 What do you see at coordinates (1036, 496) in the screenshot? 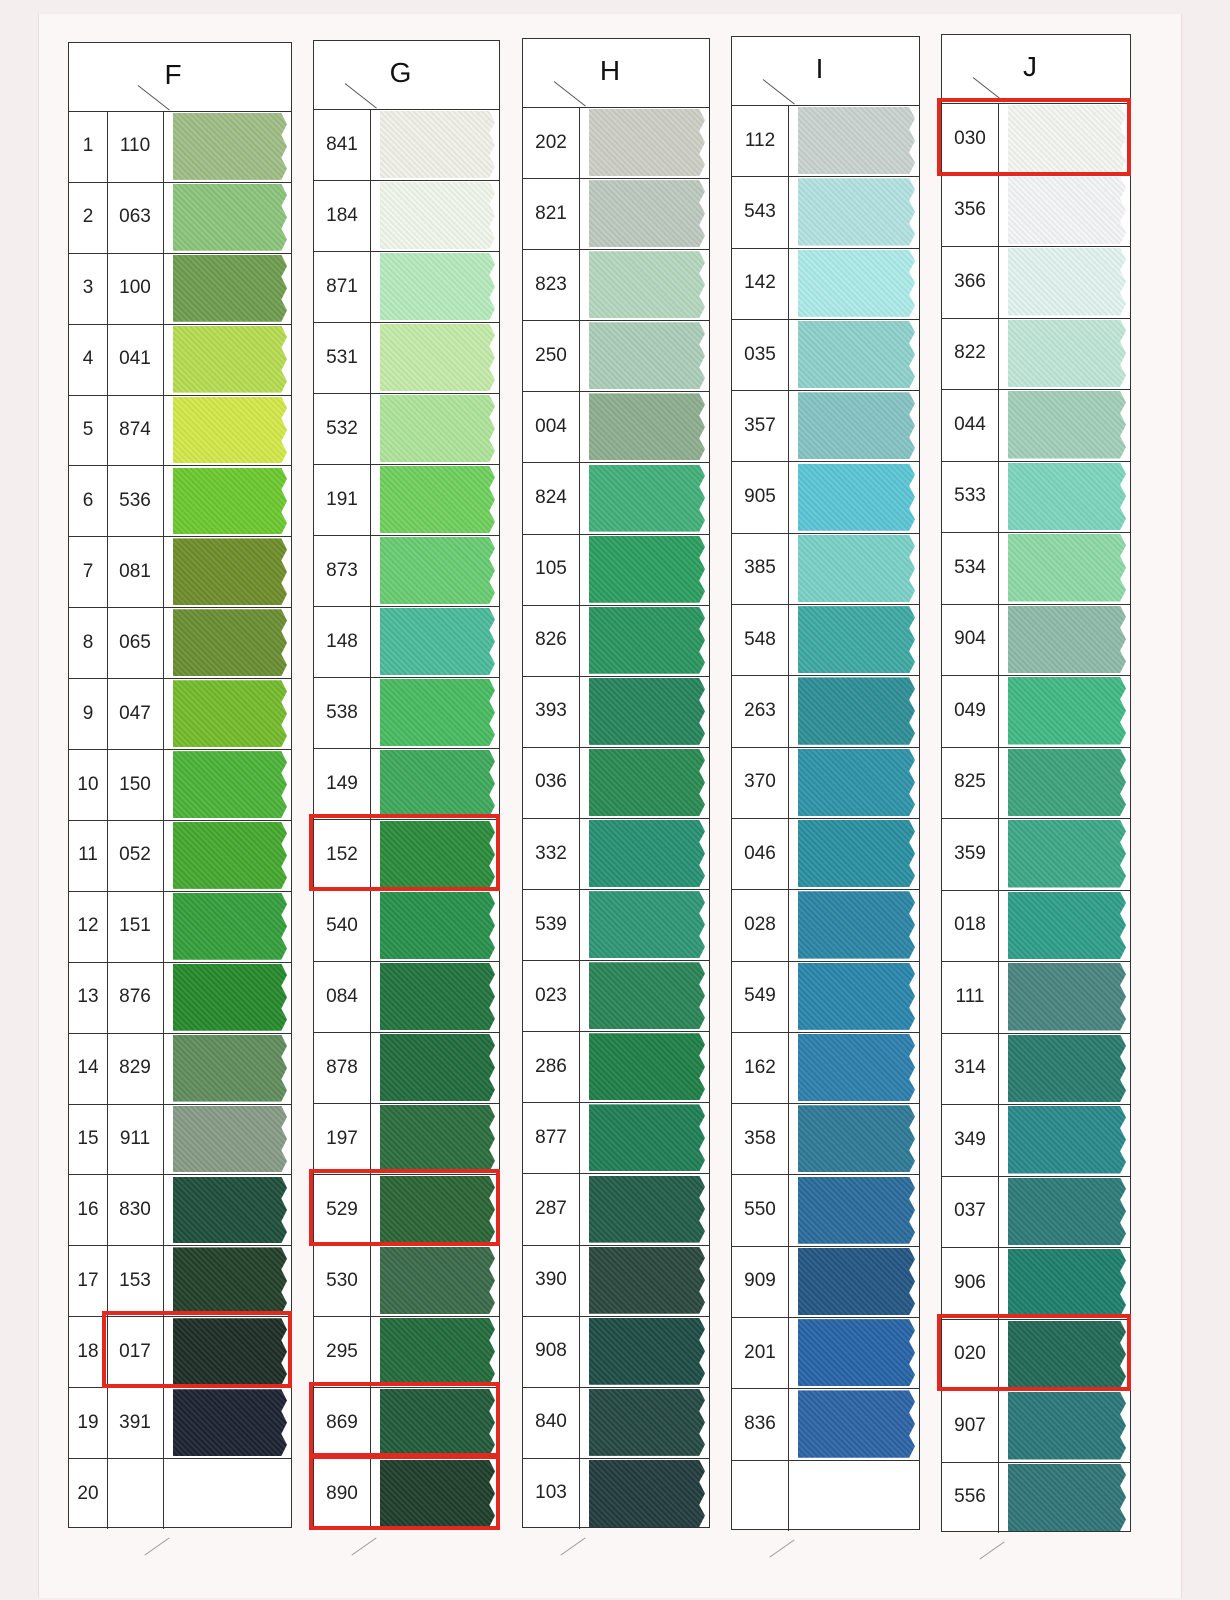
I see `swatch-row: 533` at bounding box center [1036, 496].